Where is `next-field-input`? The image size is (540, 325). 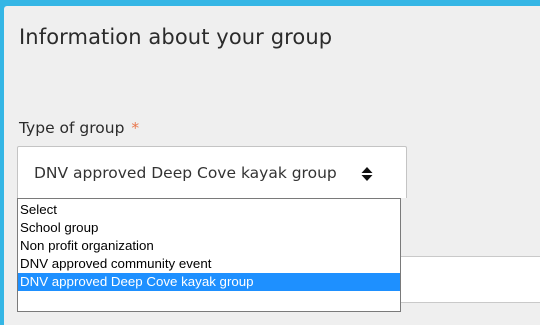
next-field-input is located at coordinates (470, 279).